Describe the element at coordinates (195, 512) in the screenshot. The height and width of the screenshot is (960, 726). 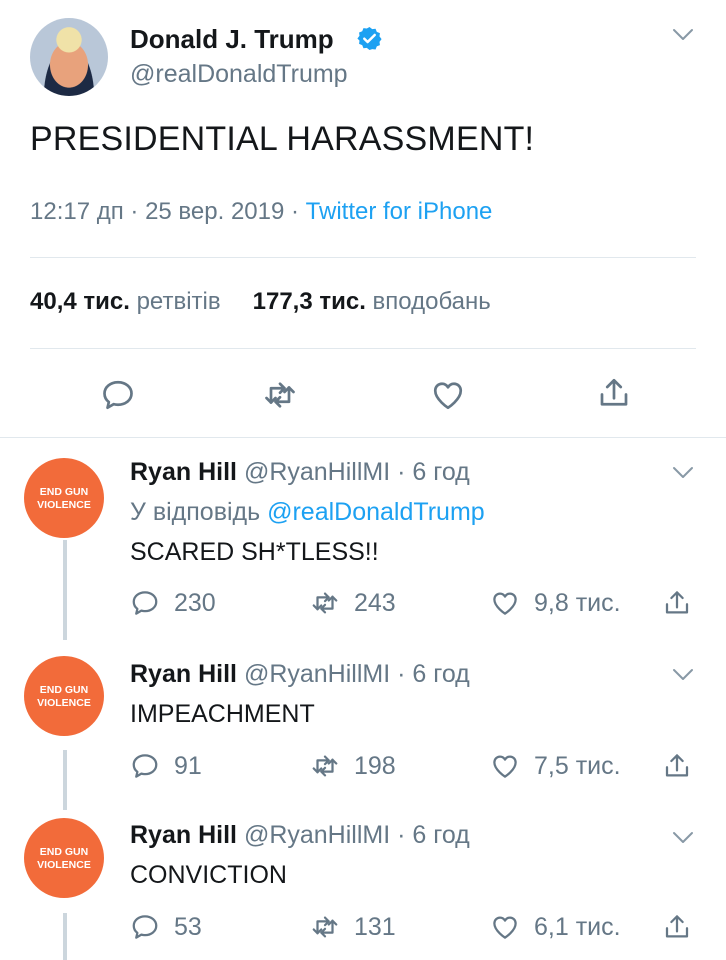
I see `replying-to-label: У відповідь` at that location.